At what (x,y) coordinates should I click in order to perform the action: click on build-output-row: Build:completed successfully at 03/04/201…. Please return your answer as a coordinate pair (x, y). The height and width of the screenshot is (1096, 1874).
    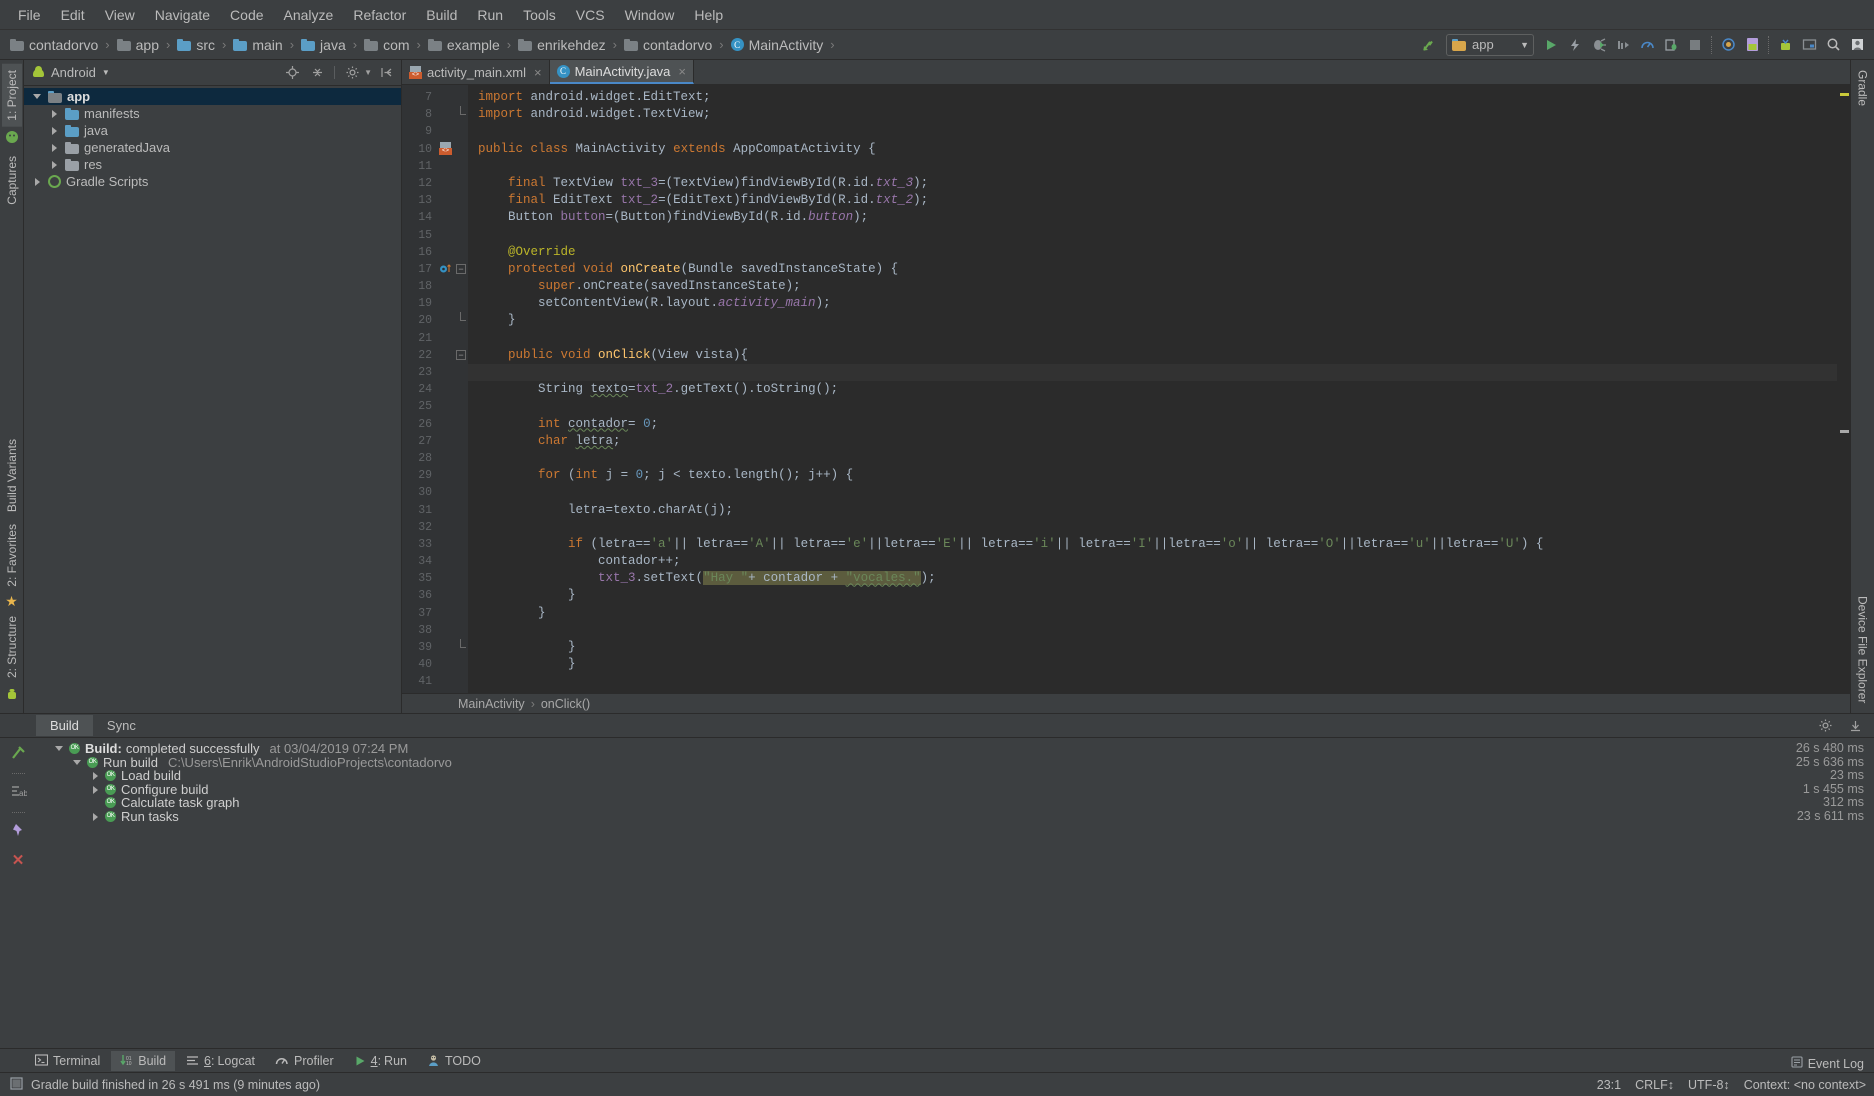
    Looking at the image, I should click on (955, 748).